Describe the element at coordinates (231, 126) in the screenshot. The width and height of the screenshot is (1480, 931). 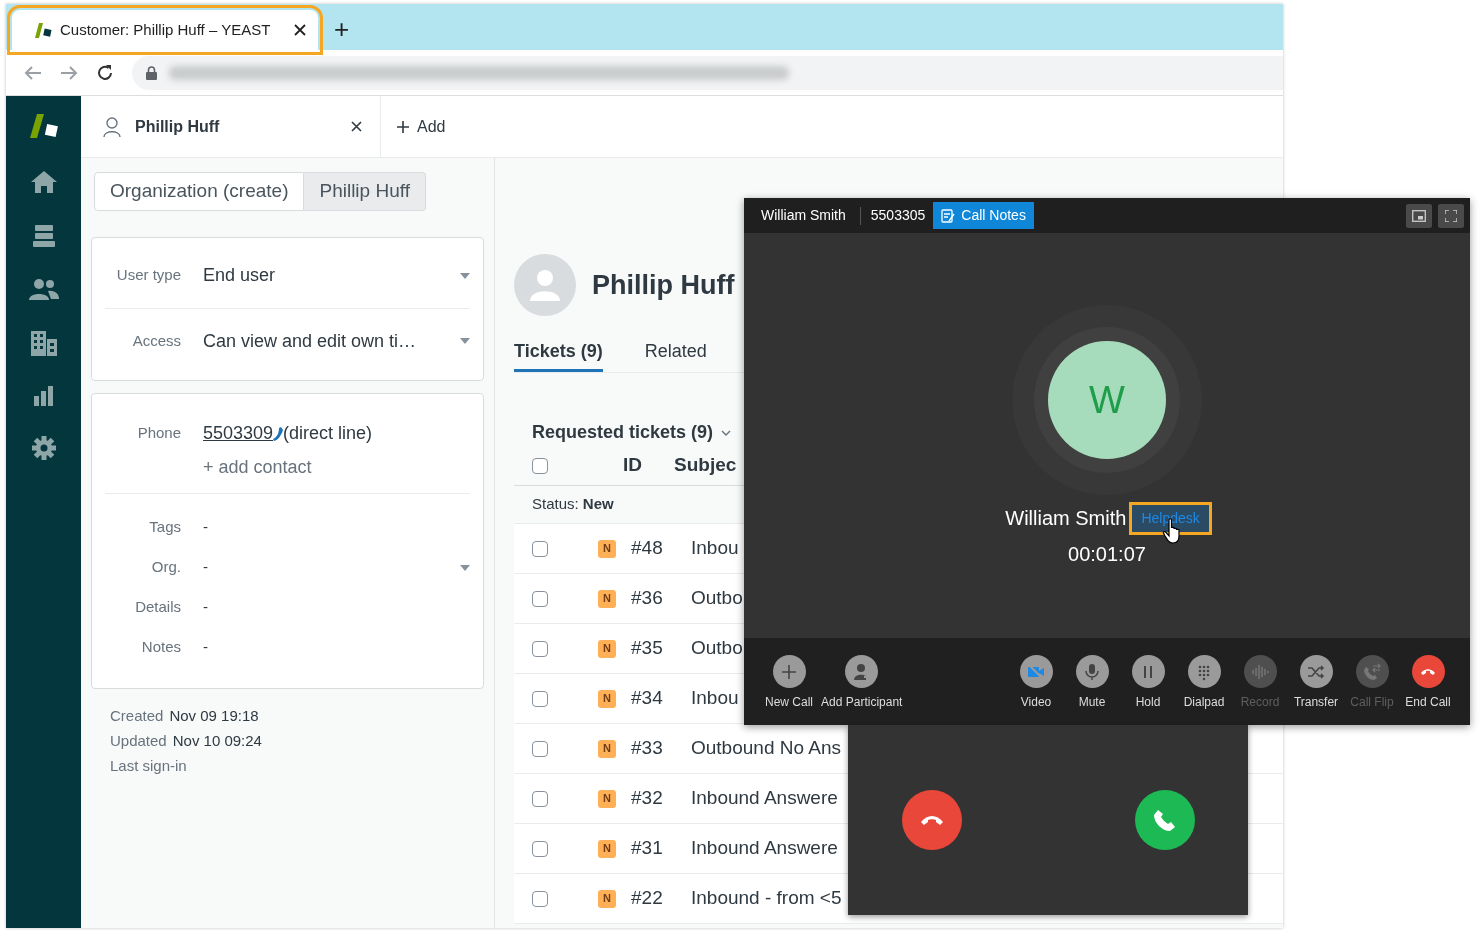
I see `customer-tab: Phillip Huff` at that location.